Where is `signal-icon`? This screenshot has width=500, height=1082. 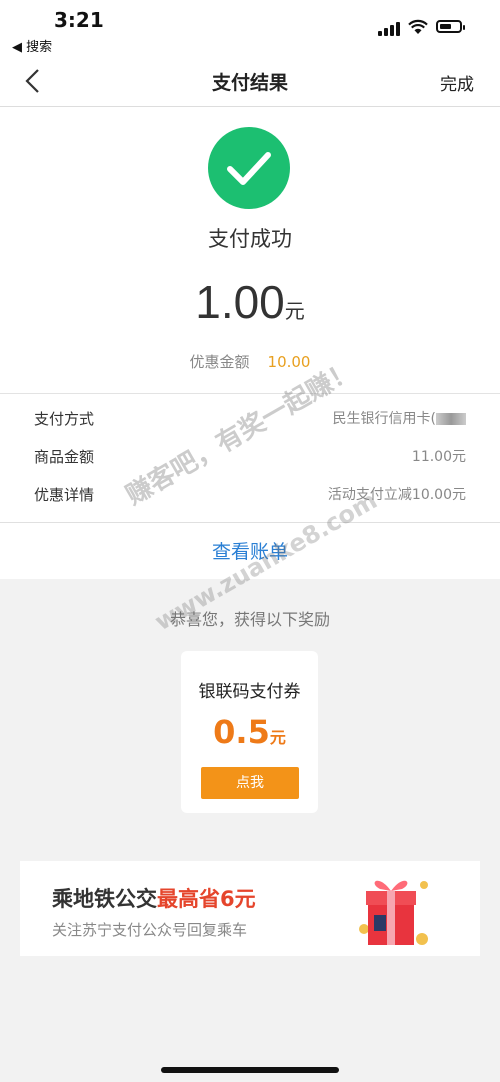 signal-icon is located at coordinates (391, 29).